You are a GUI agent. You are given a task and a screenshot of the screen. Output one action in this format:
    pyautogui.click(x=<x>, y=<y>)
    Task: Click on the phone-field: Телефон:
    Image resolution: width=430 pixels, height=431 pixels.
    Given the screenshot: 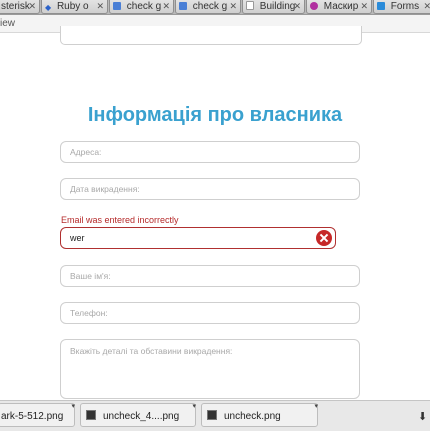 What is the action you would take?
    pyautogui.click(x=210, y=313)
    